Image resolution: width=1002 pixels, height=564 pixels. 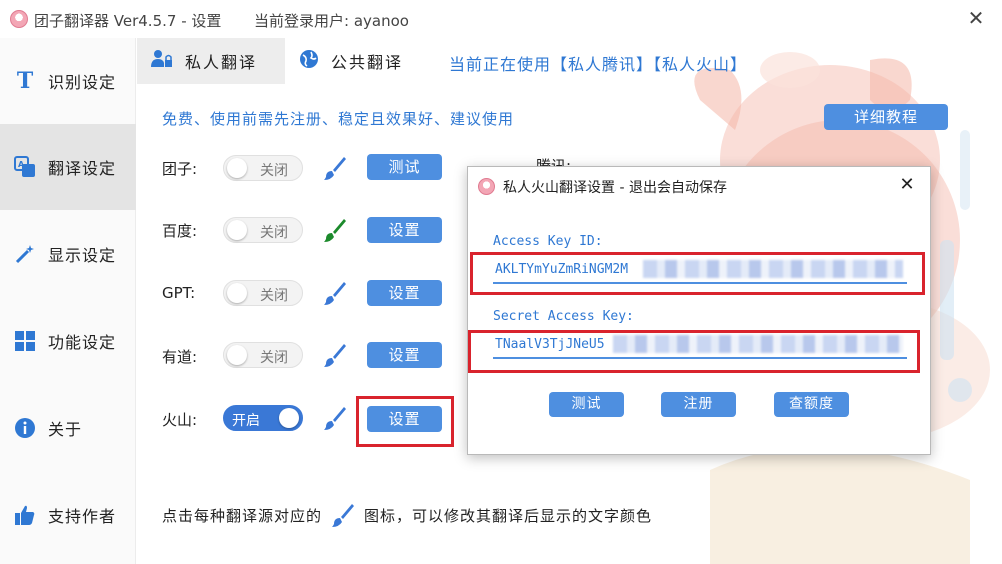 What do you see at coordinates (886, 117) in the screenshot?
I see `tutorial-button: 详细教程` at bounding box center [886, 117].